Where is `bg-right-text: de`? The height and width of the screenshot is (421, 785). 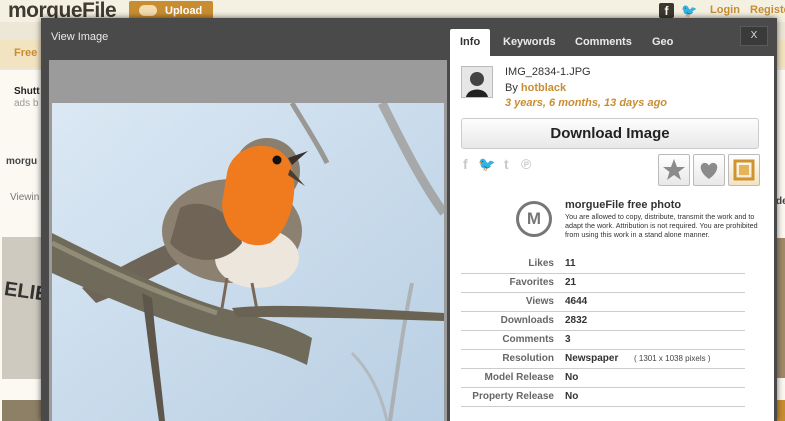
bg-right-text: de is located at coordinates (780, 201).